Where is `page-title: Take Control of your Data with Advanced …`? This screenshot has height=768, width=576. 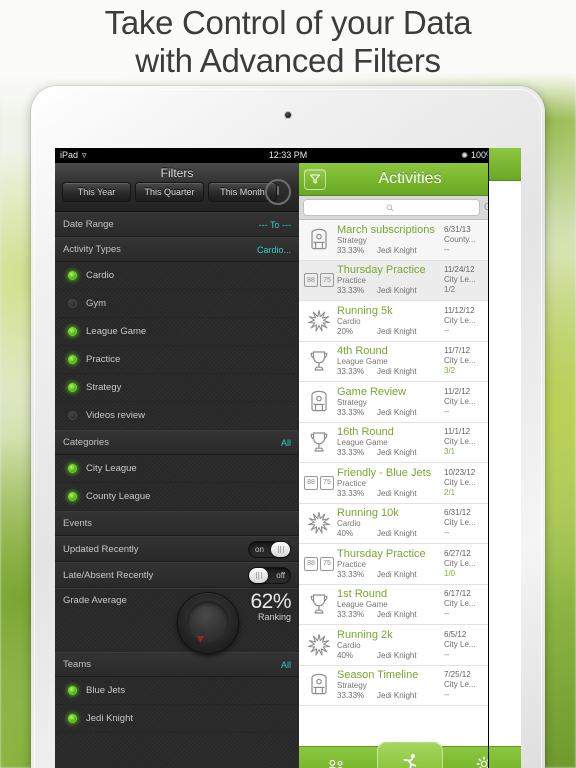 page-title: Take Control of your Data with Advanced … is located at coordinates (288, 40).